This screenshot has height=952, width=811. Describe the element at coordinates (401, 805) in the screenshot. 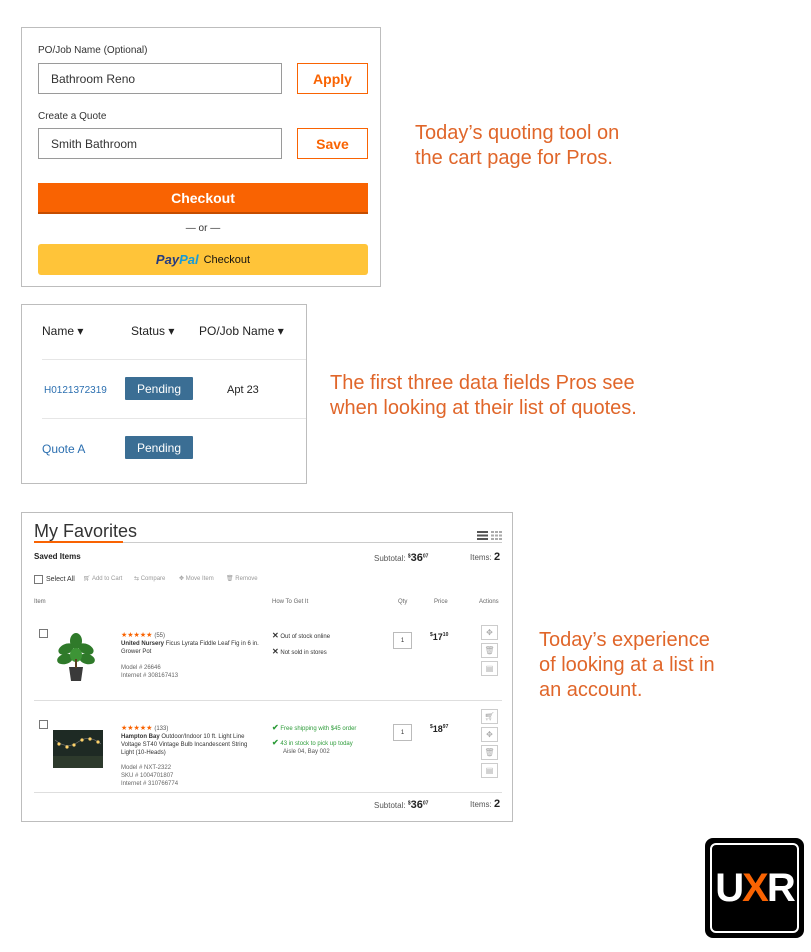

I see `subtotal-bottom: Subtotal: $3607` at that location.